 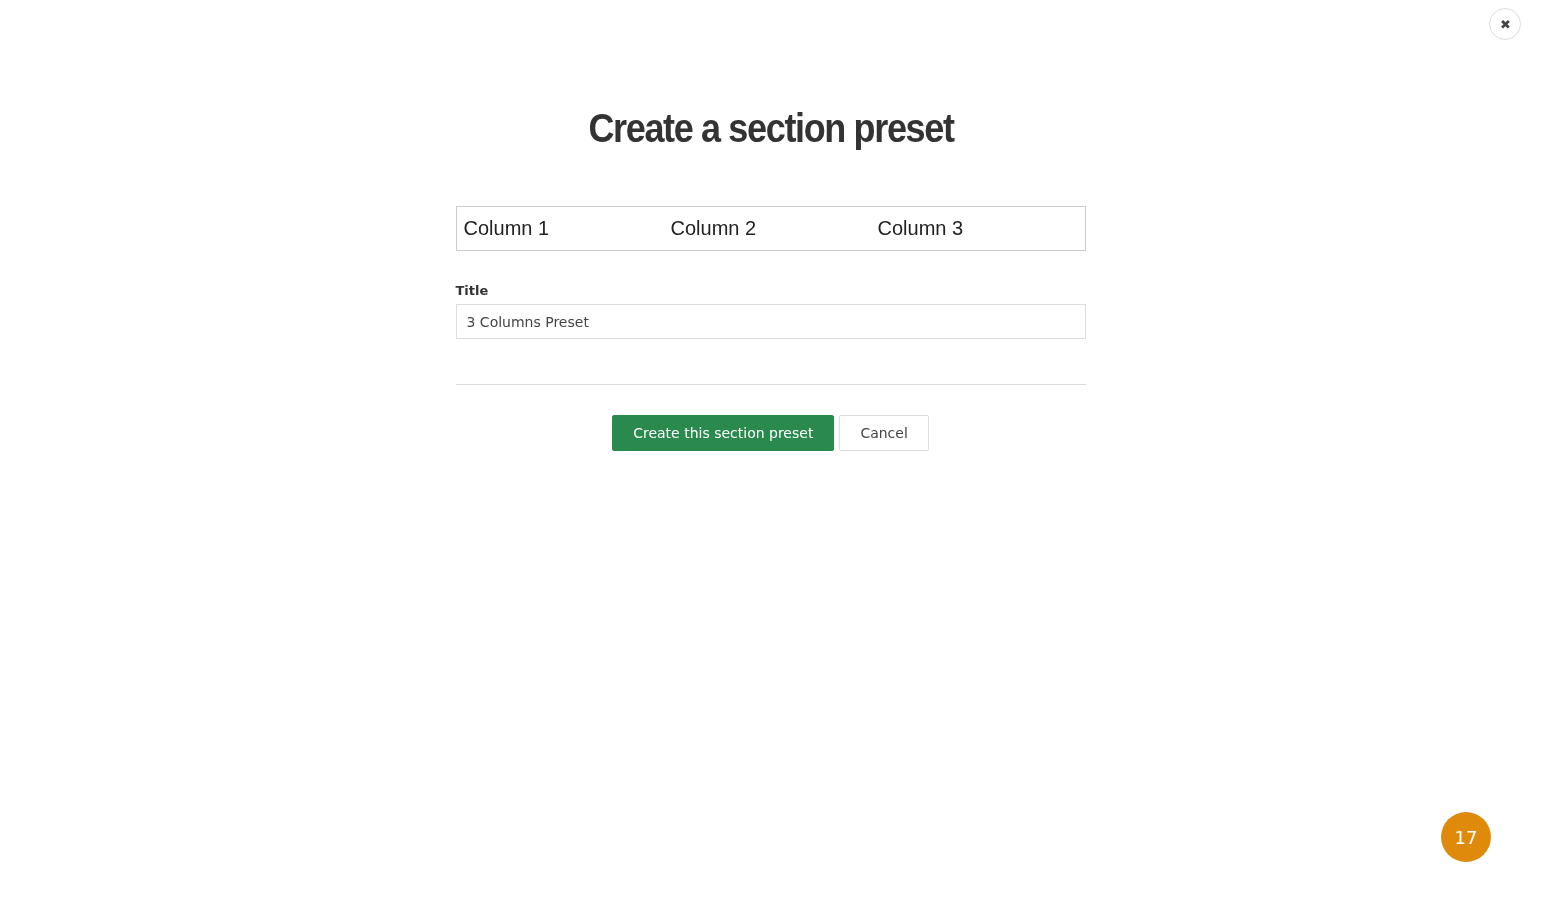 I want to click on column-label: Column 1, so click(x=507, y=228).